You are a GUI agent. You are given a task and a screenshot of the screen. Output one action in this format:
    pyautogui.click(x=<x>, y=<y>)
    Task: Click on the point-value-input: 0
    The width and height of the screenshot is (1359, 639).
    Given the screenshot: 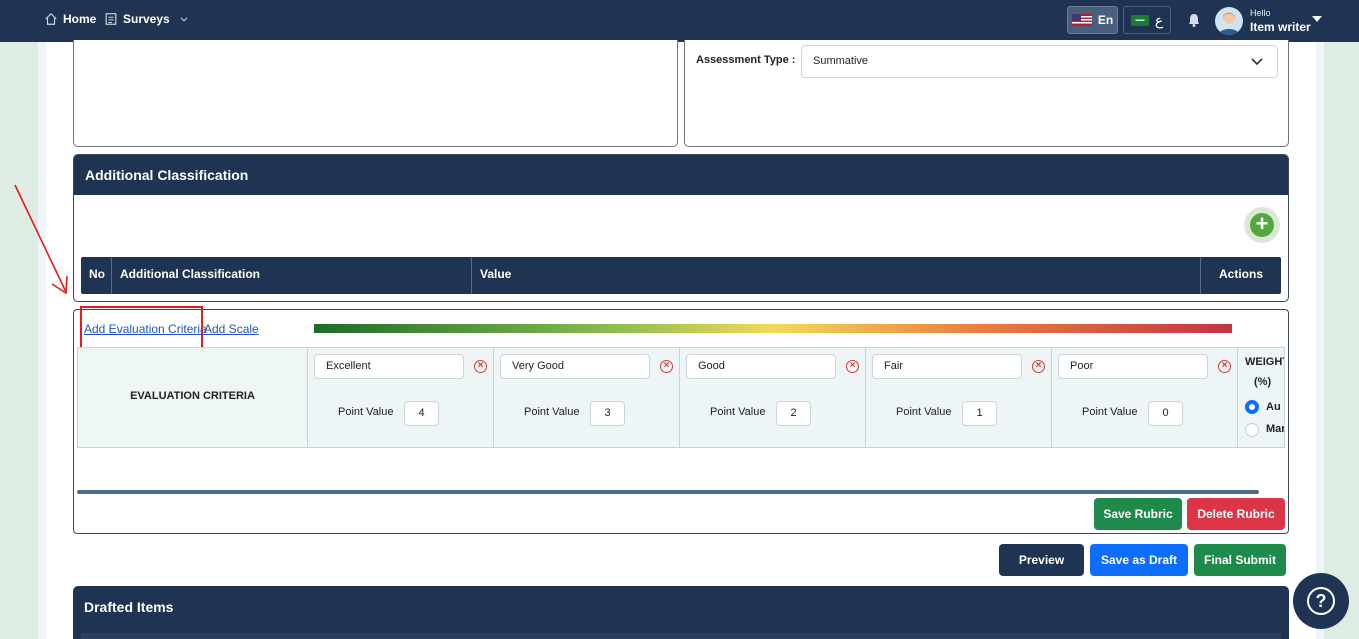 What is the action you would take?
    pyautogui.click(x=1165, y=413)
    